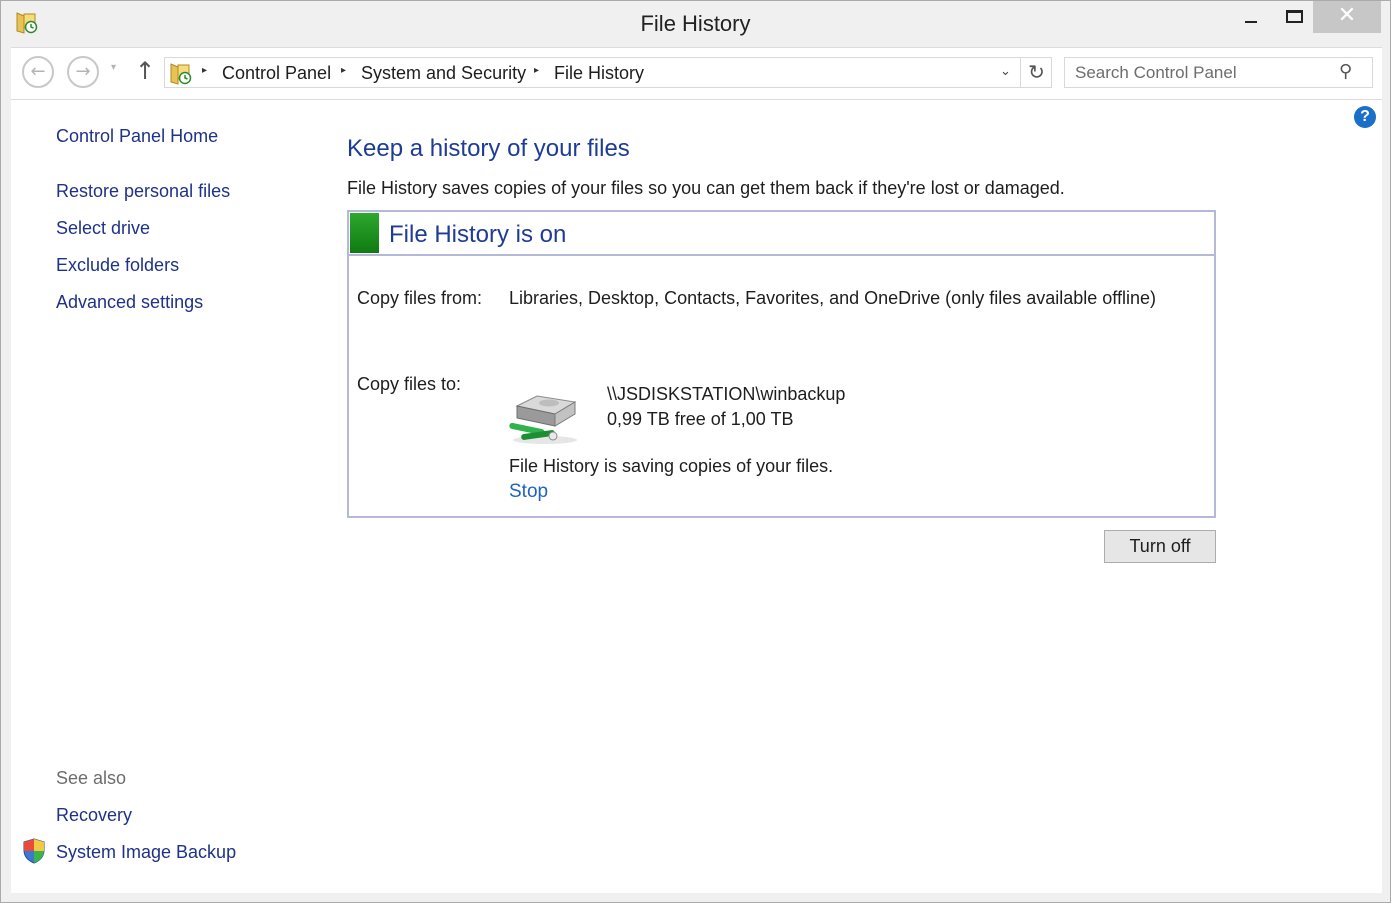 The height and width of the screenshot is (903, 1391). I want to click on close-button: ✕, so click(1347, 17).